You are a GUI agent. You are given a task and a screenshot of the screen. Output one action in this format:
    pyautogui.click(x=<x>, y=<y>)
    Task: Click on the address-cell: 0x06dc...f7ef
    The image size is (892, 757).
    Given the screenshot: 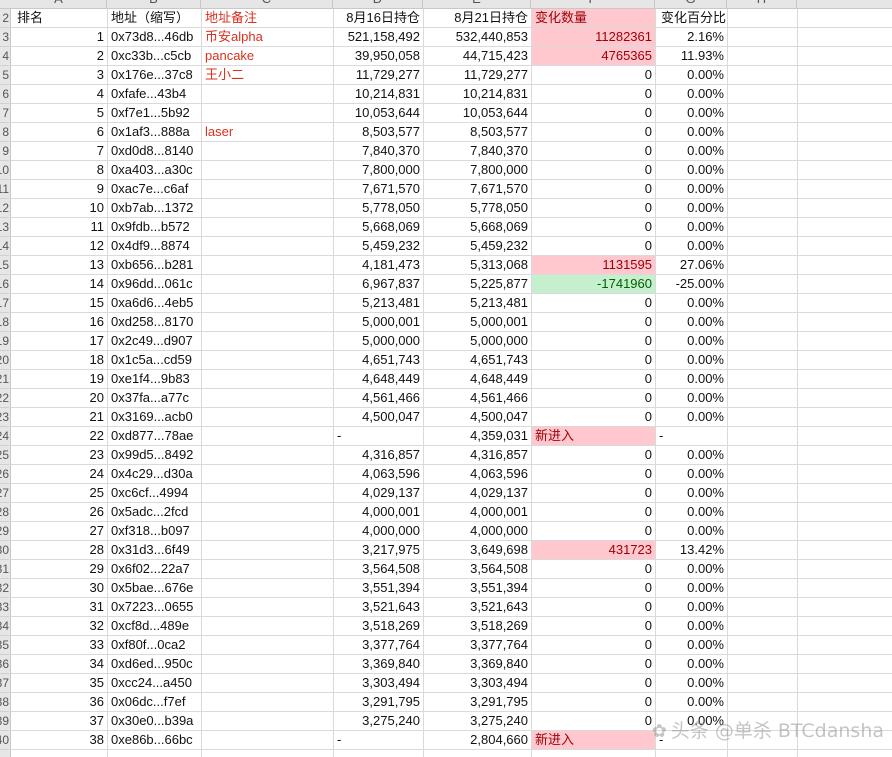 What is the action you would take?
    pyautogui.click(x=154, y=702)
    